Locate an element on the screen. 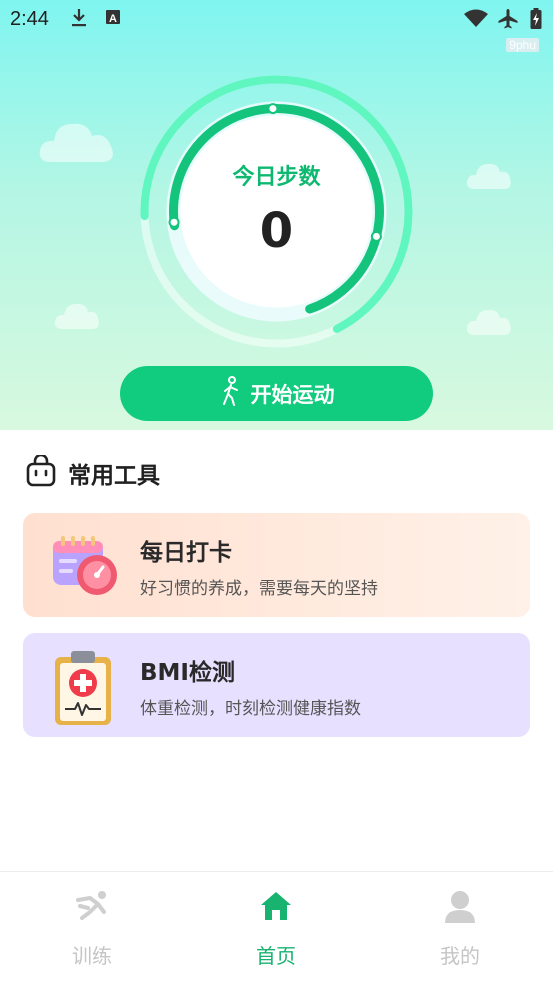  step-counter-ring: 今日步数 0 is located at coordinates (276, 211).